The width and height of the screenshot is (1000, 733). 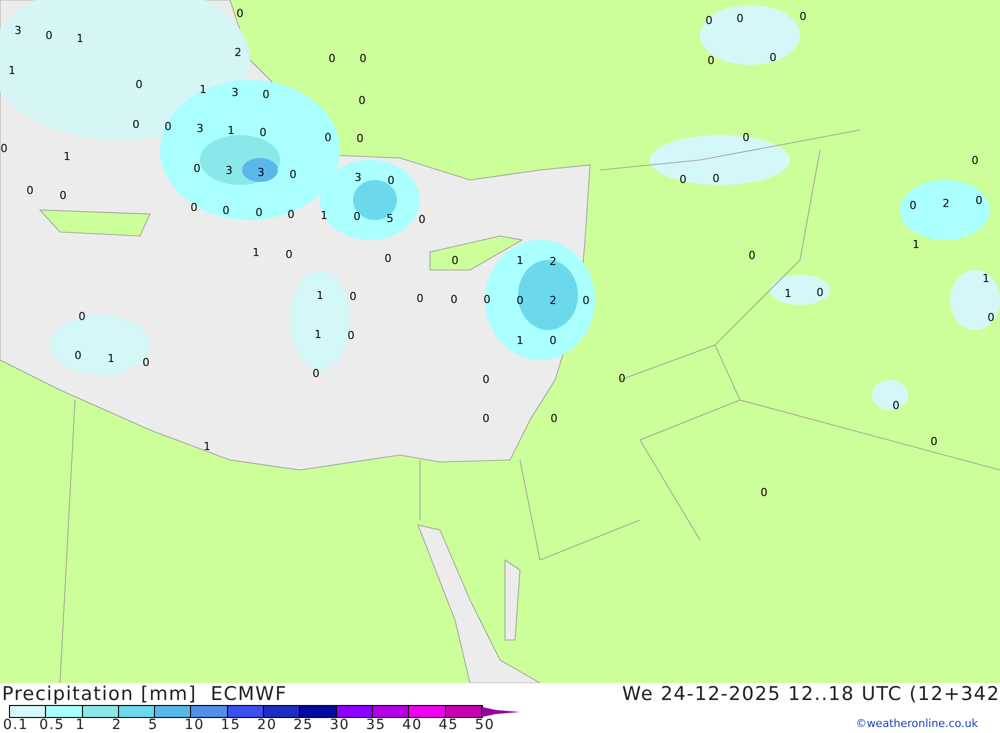 I want to click on precipitation-value: 5, so click(x=390, y=218).